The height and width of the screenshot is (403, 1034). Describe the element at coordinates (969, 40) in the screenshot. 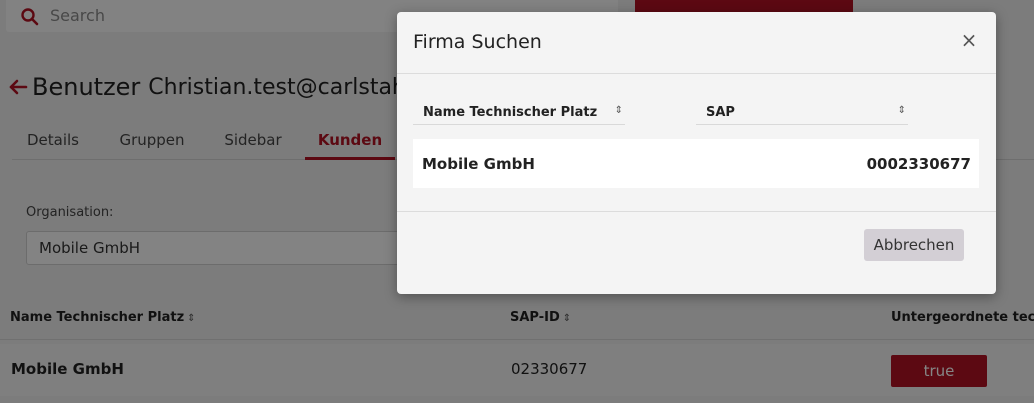

I see `close-icon: ×` at that location.